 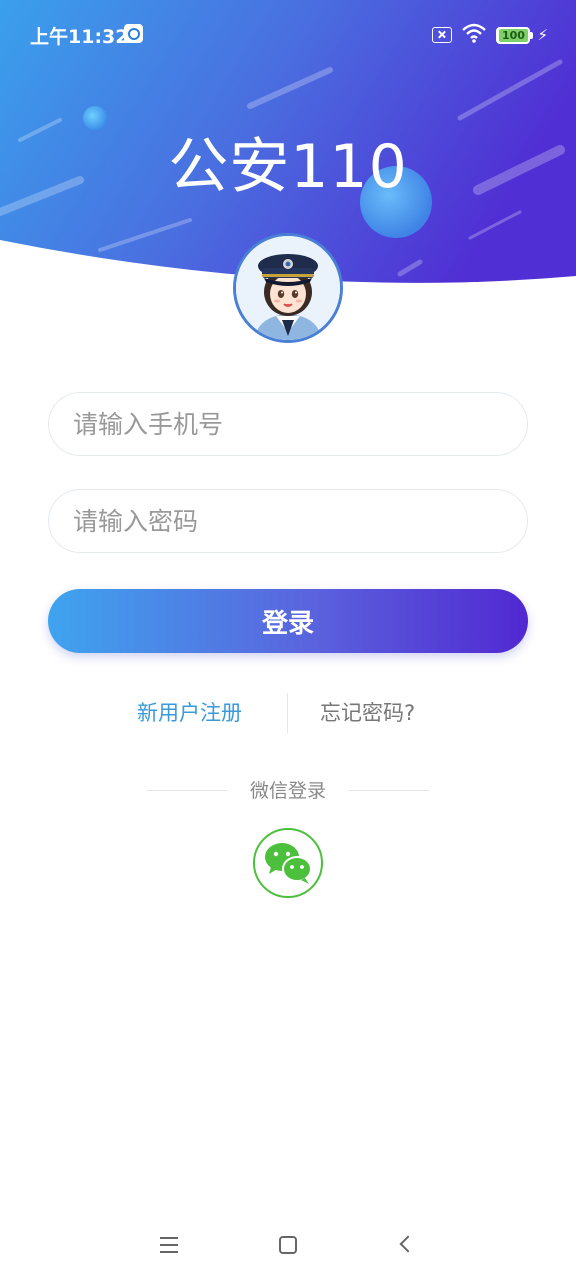 What do you see at coordinates (288, 288) in the screenshot?
I see `police-avatar` at bounding box center [288, 288].